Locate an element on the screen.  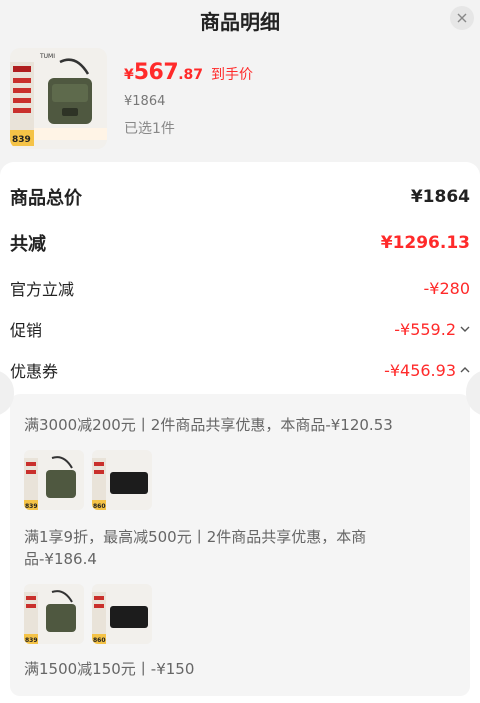
product-thumbnail: TUMI 839 is located at coordinates (58, 98).